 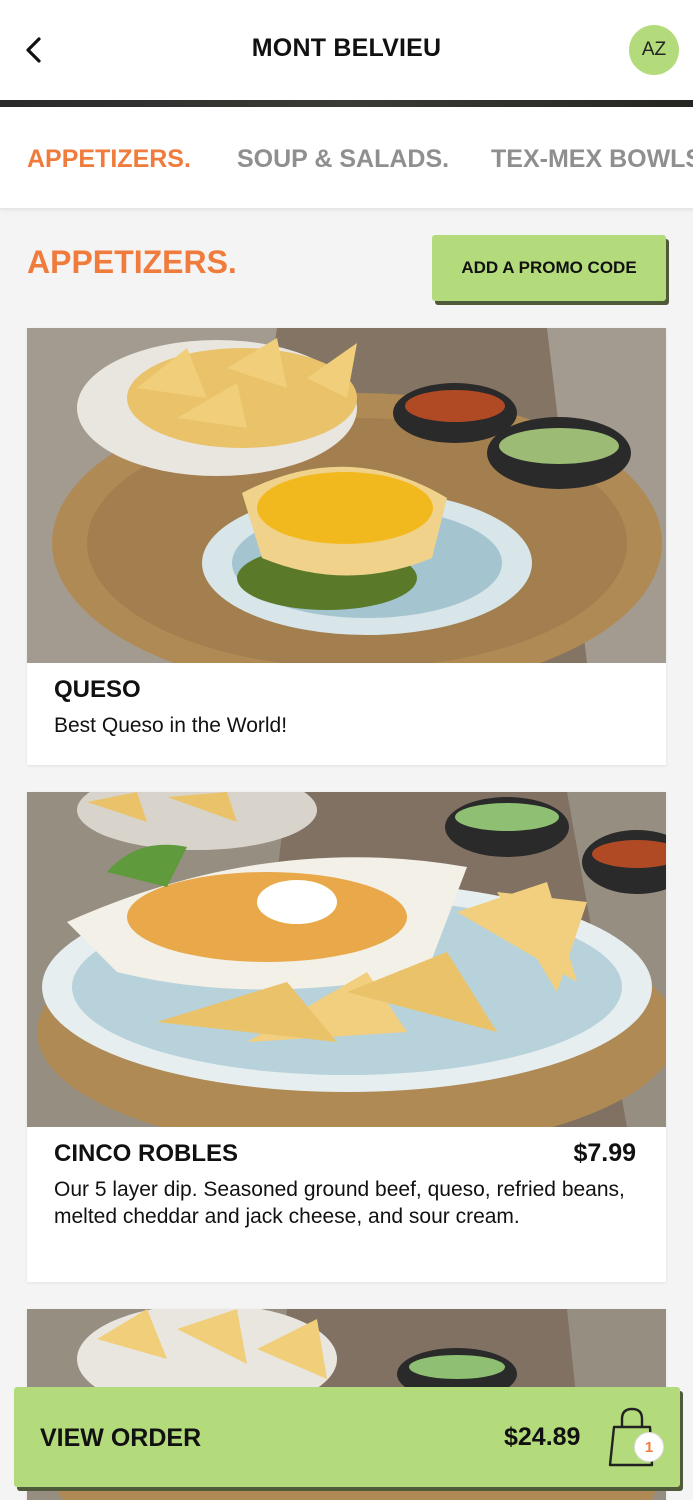 What do you see at coordinates (146, 1153) in the screenshot?
I see `item-name: CINCO ROBLES` at bounding box center [146, 1153].